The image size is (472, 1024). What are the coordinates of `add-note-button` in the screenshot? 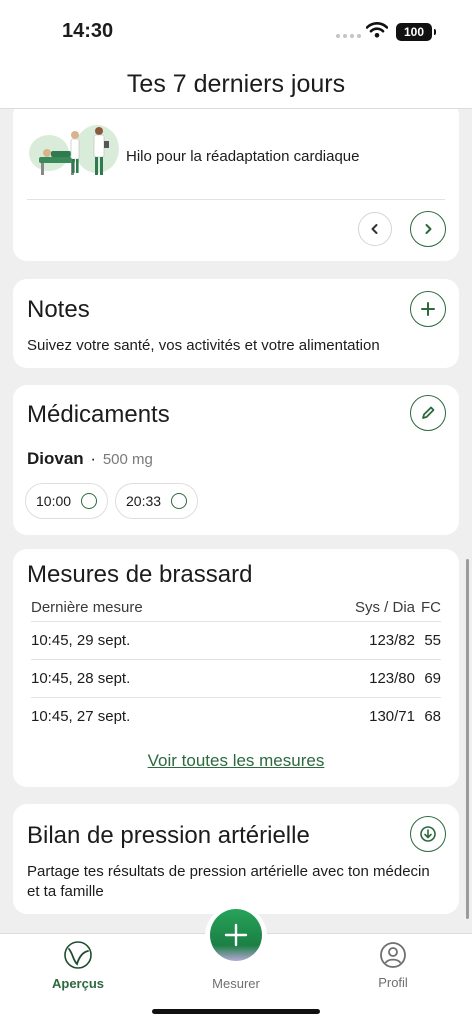 It's located at (428, 309).